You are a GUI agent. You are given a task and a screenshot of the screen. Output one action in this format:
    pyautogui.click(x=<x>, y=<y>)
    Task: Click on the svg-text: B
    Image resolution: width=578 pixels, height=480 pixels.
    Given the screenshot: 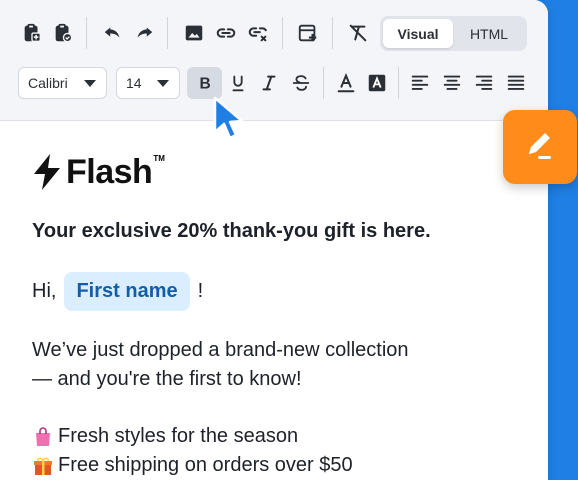 What is the action you would take?
    pyautogui.click(x=204, y=84)
    